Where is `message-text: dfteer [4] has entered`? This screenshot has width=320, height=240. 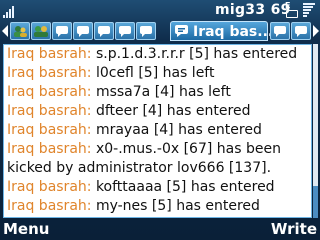 message-text: dfteer [4] has entered is located at coordinates (171, 111).